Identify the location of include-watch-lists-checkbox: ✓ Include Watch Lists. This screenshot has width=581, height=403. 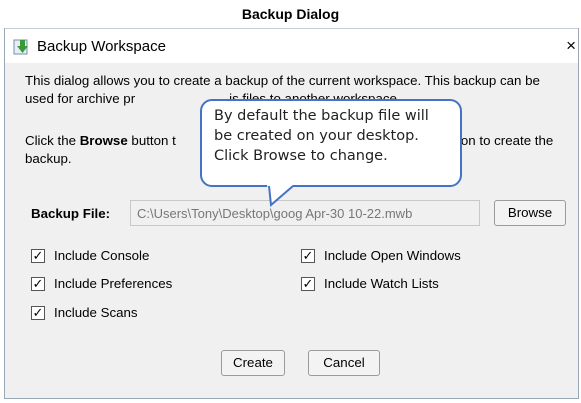
(370, 283).